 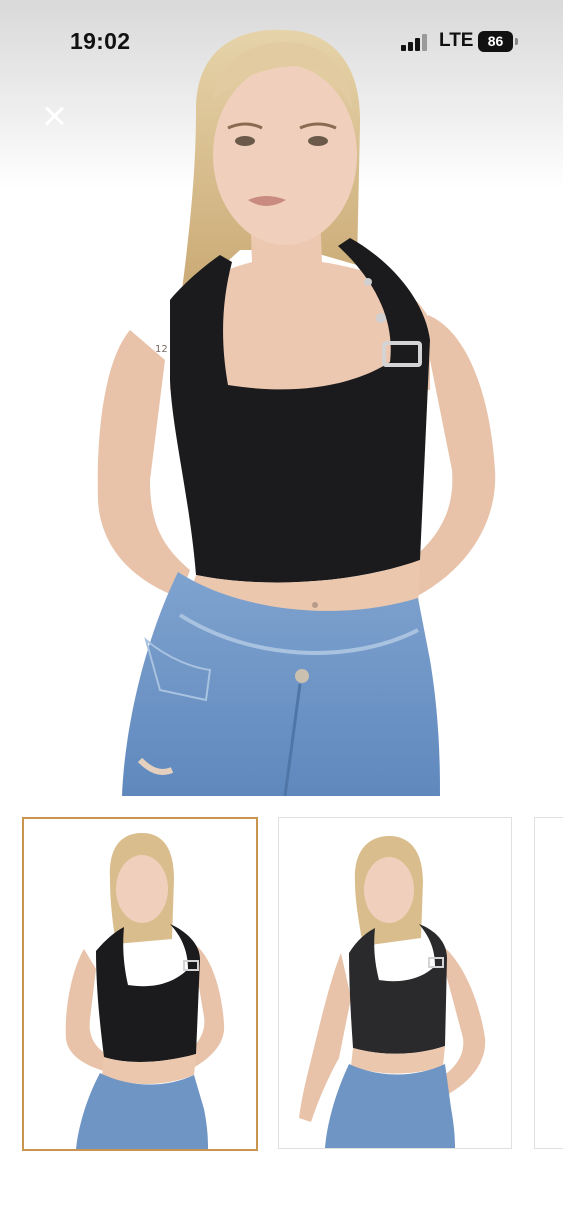 I want to click on signal-icon, so click(x=415, y=42).